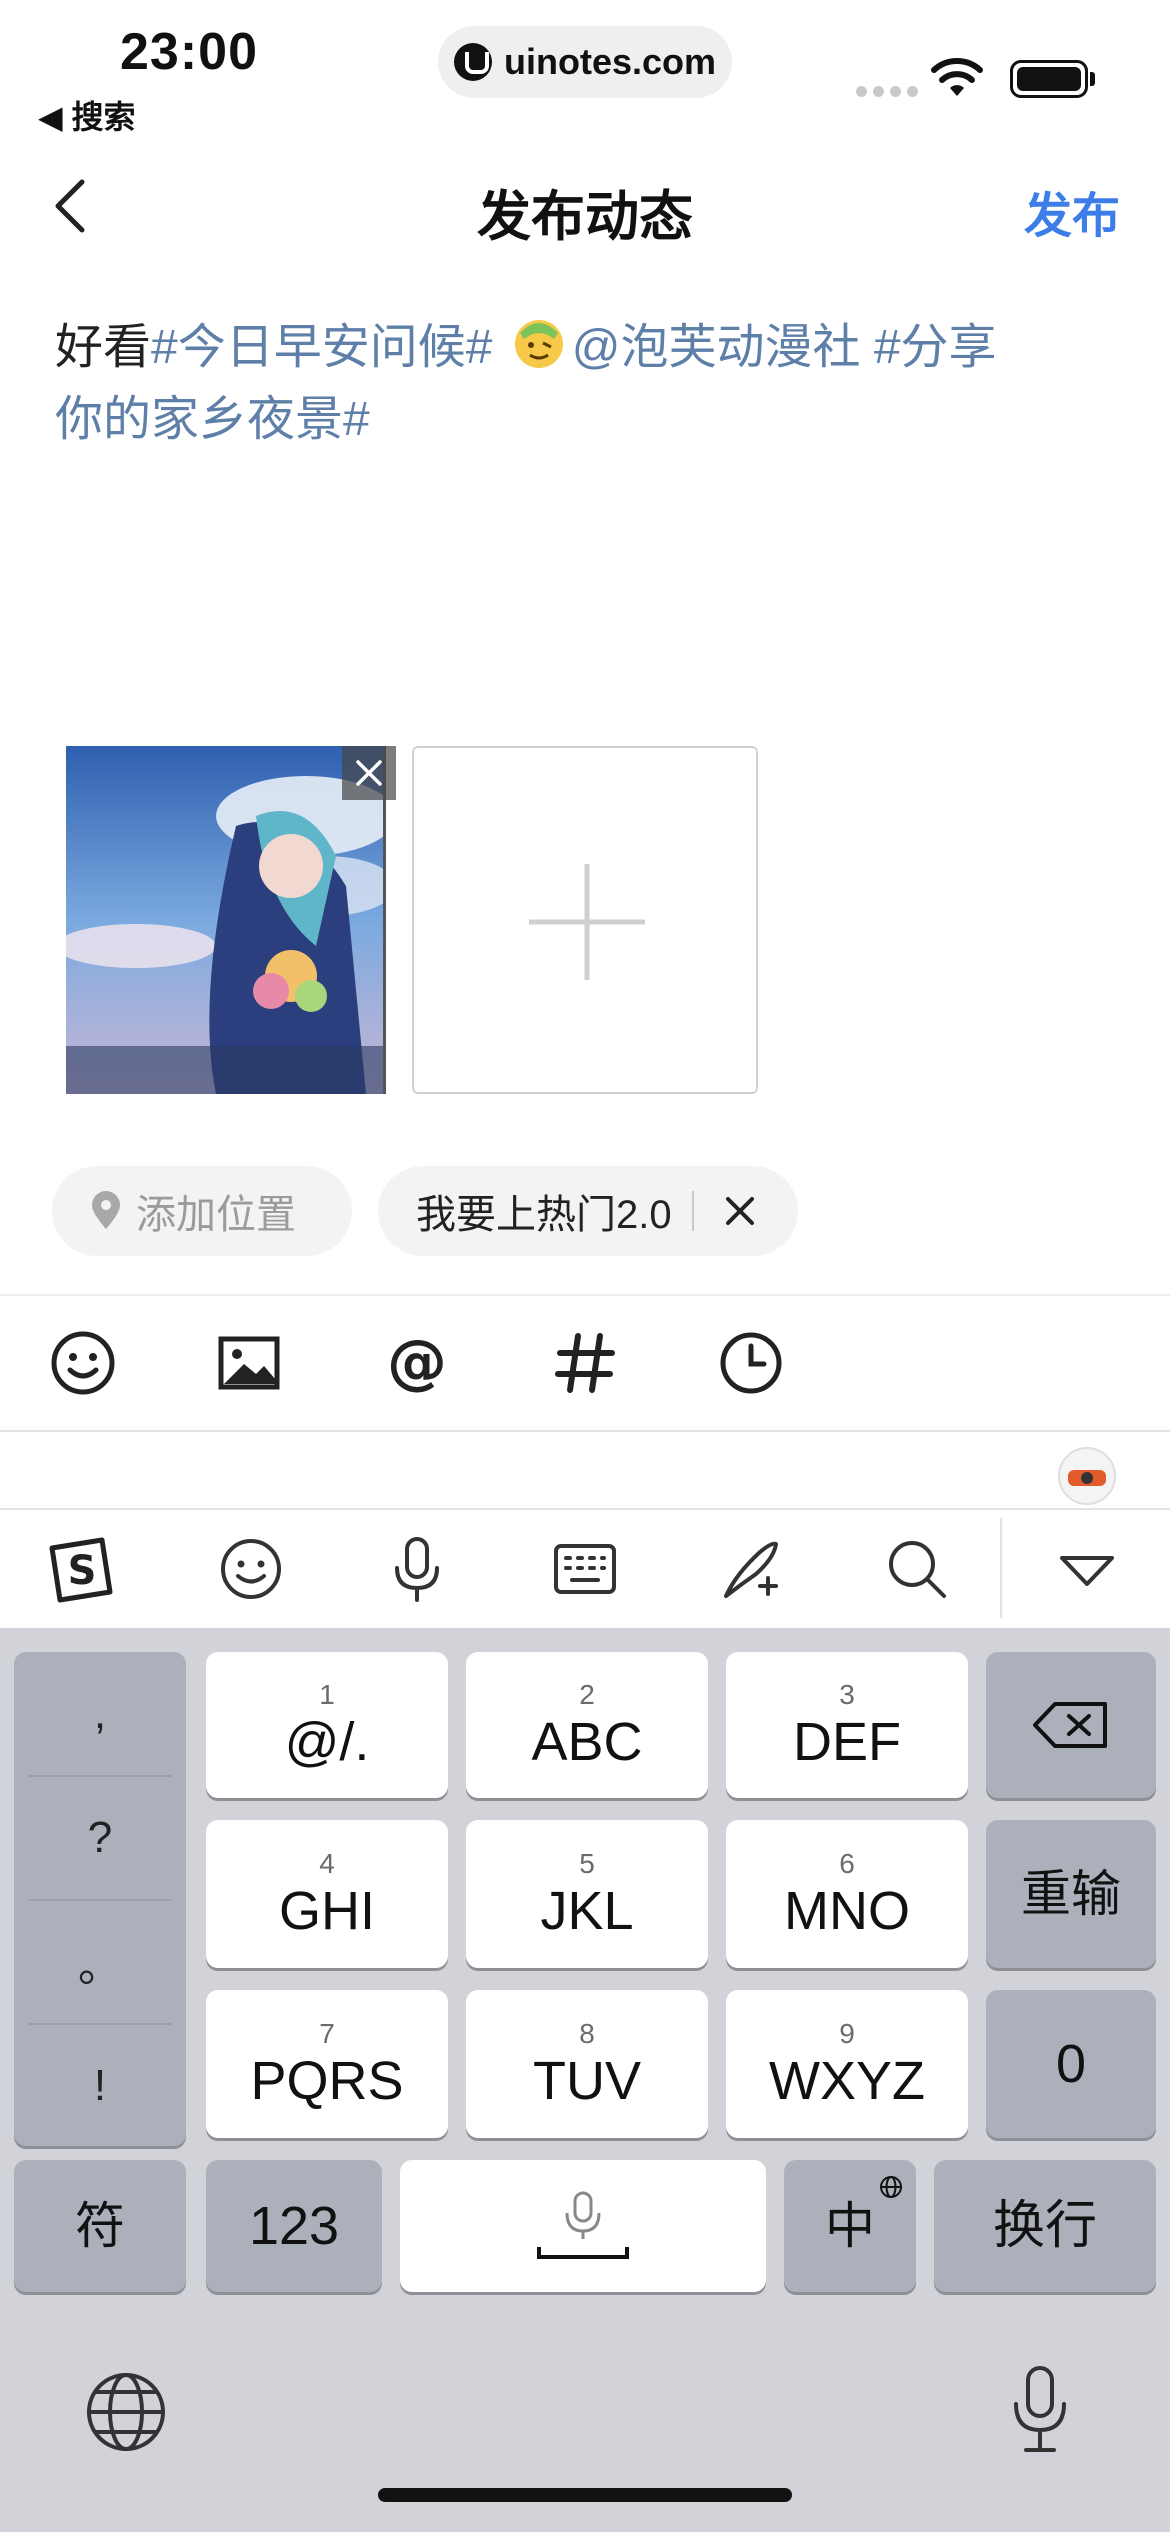  I want to click on punct-exclaim-key: !, so click(100, 2085).